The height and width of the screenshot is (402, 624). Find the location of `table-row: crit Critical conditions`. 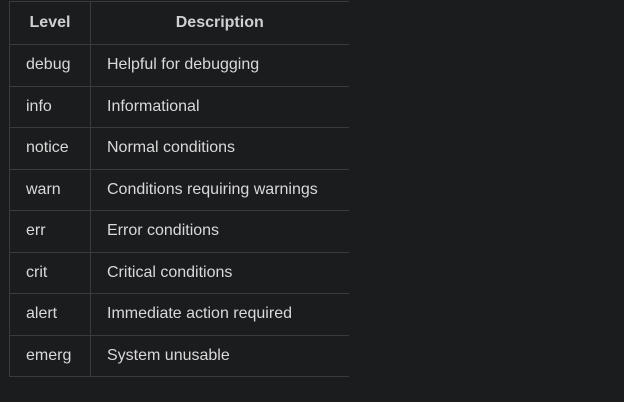

table-row: crit Critical conditions is located at coordinates (179, 272).